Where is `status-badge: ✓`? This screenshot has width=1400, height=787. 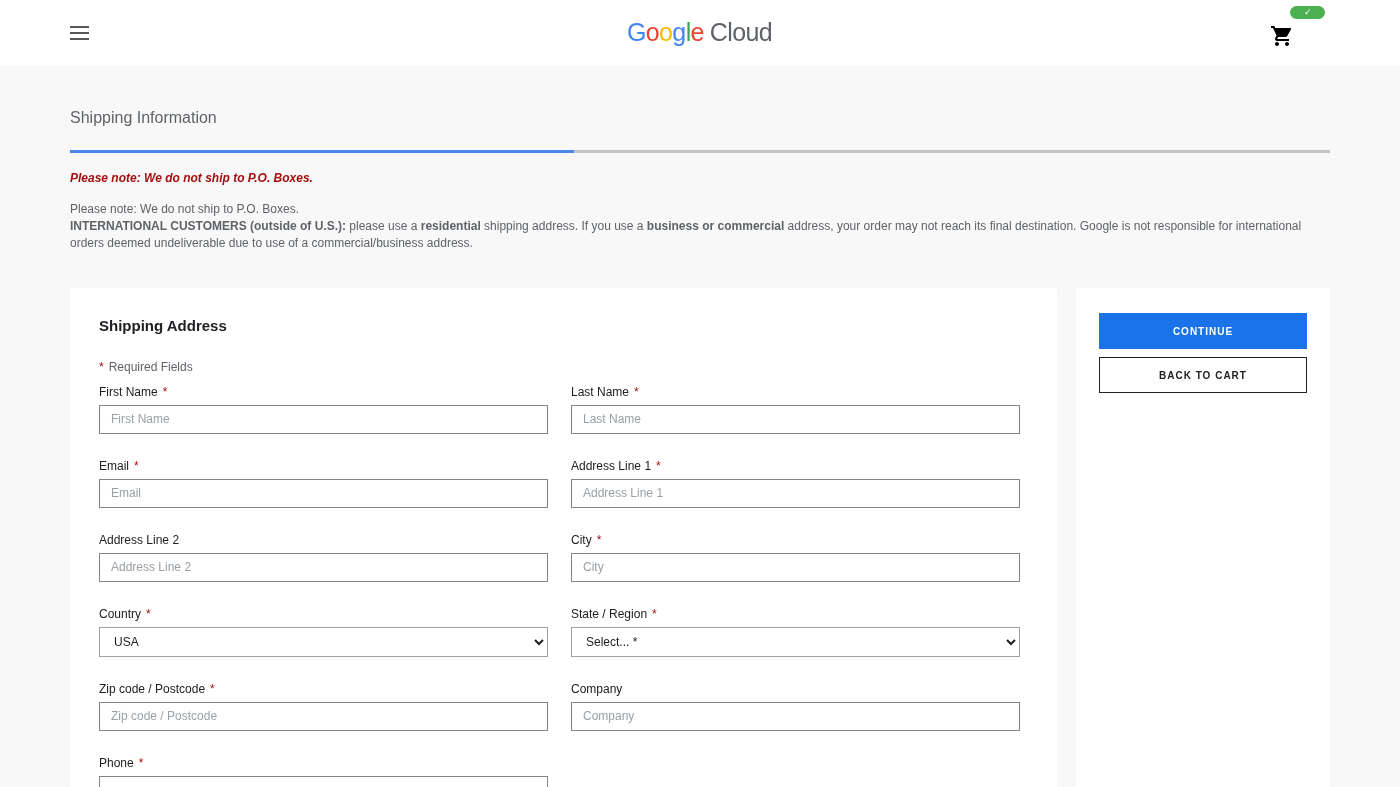 status-badge: ✓ is located at coordinates (1307, 12).